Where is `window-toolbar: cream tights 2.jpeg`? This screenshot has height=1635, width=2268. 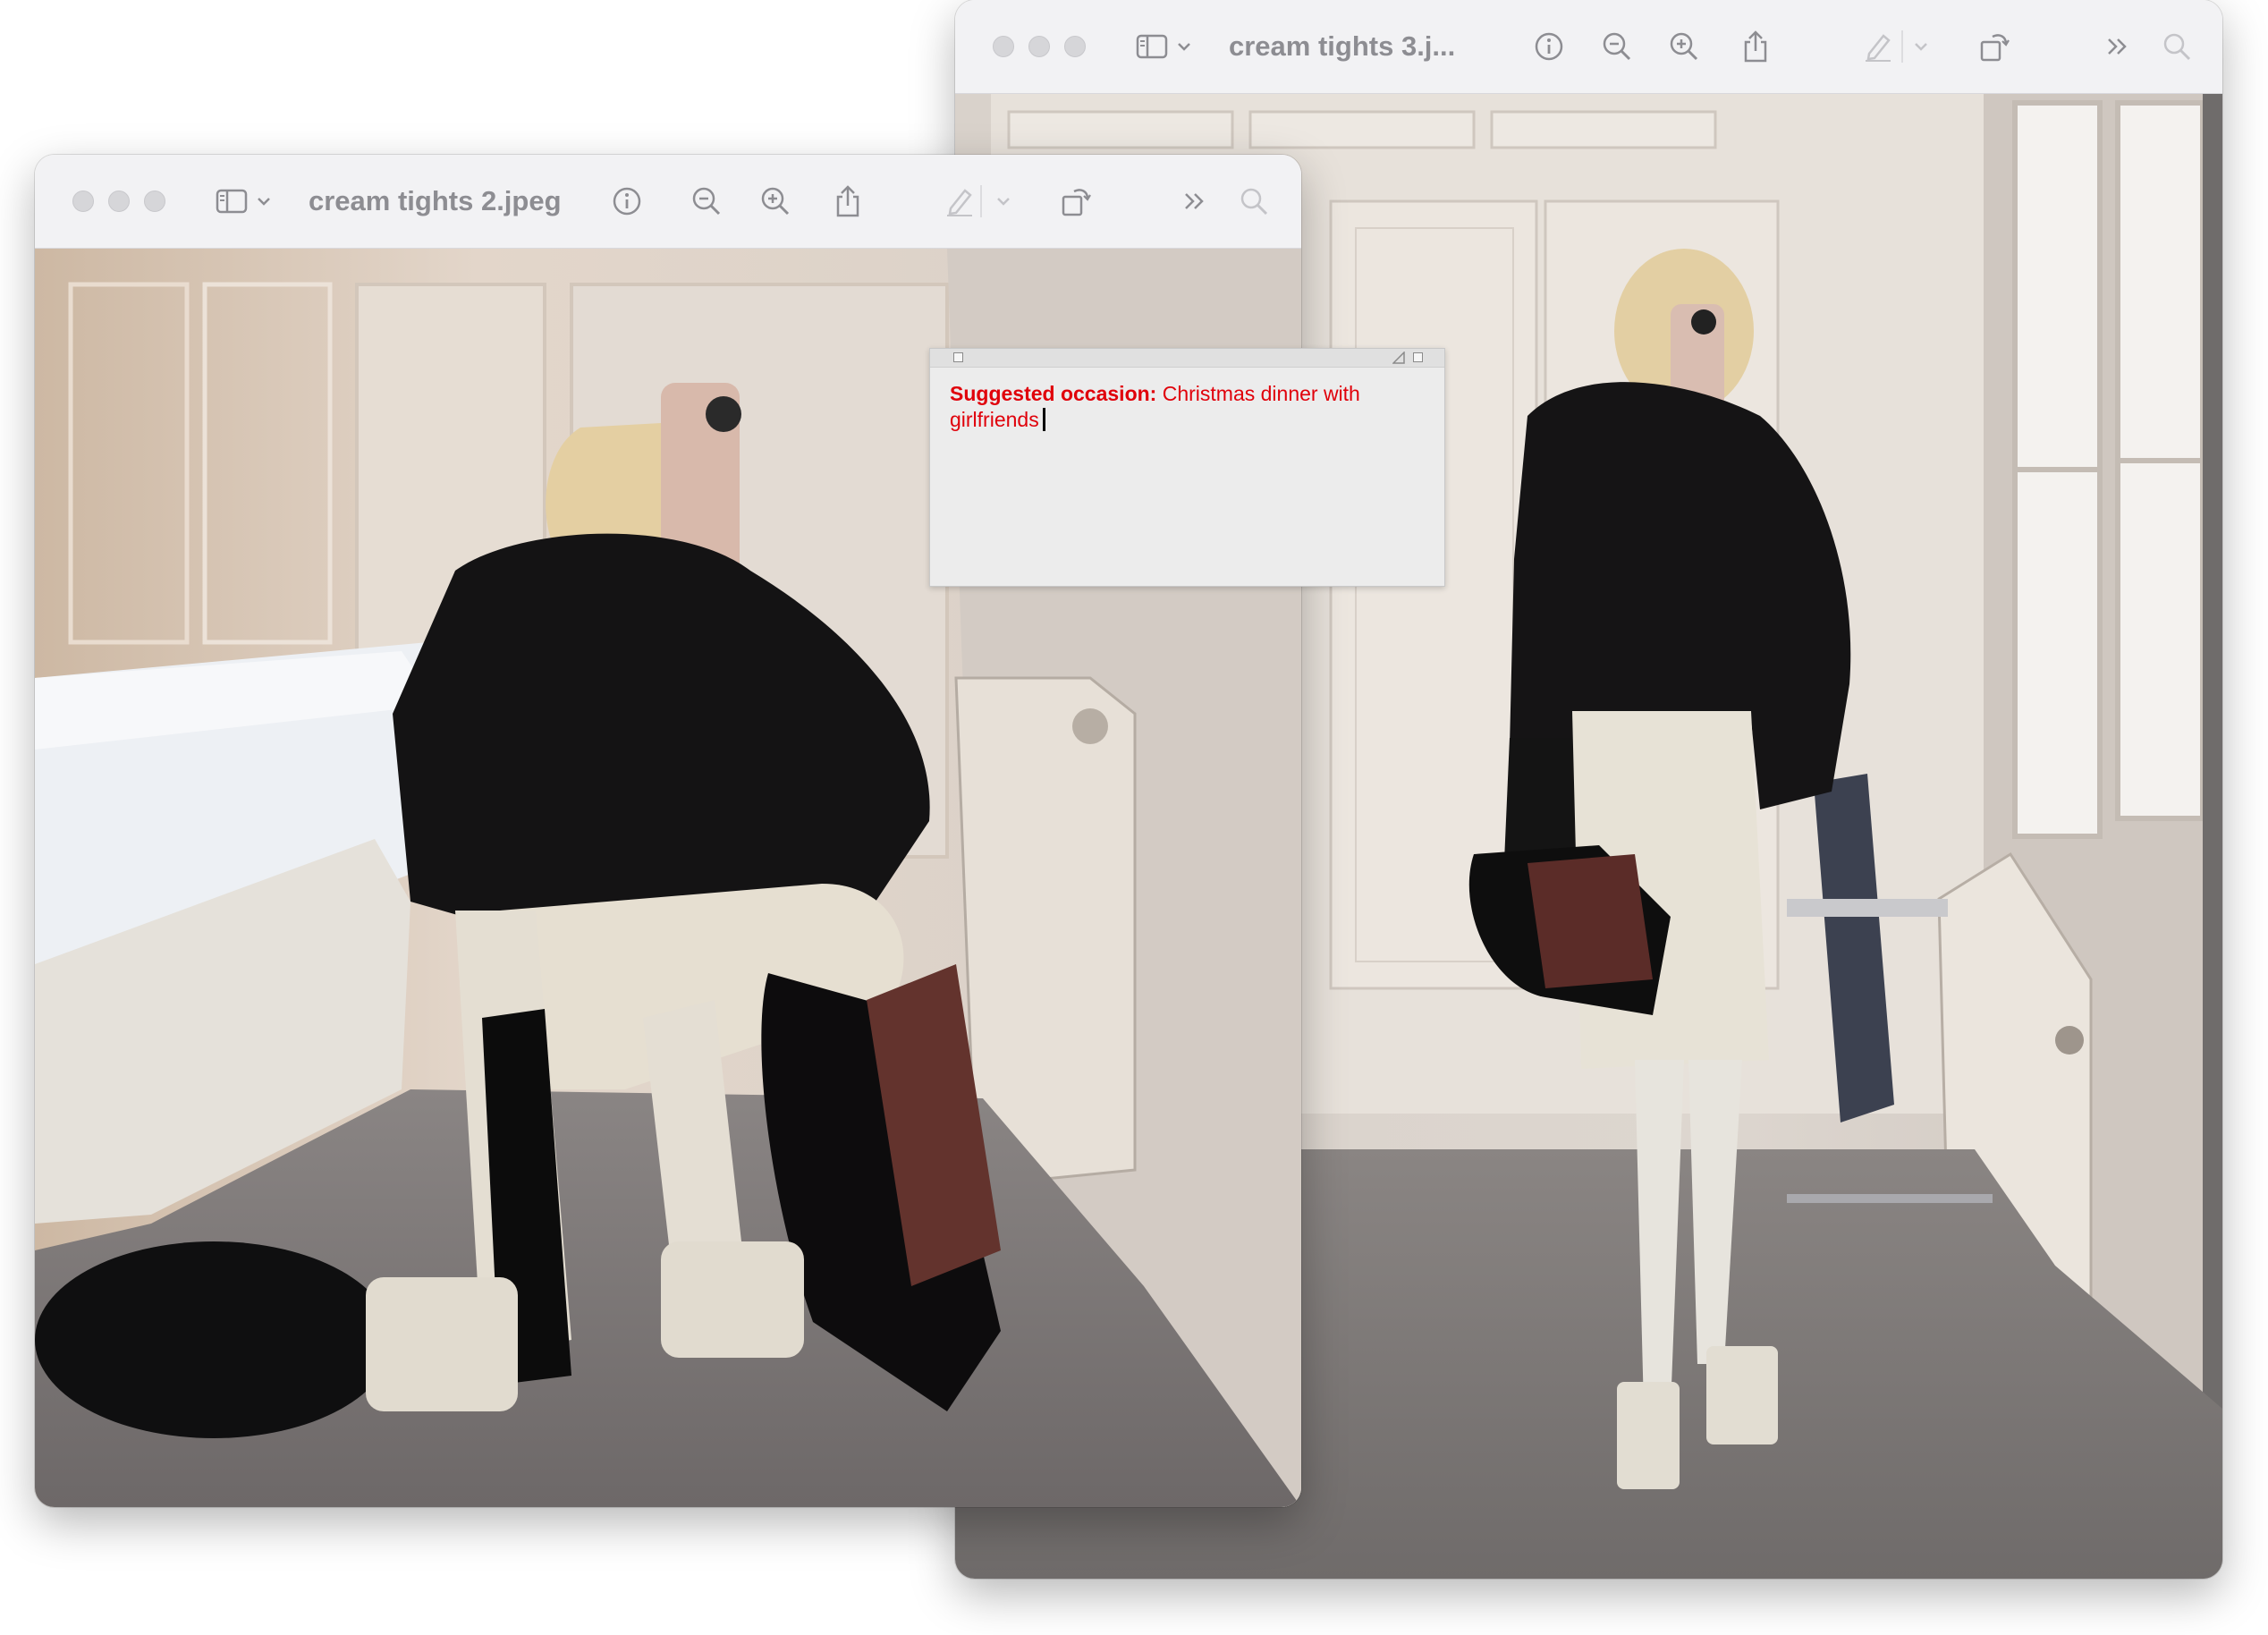
window-toolbar: cream tights 2.jpeg is located at coordinates (668, 202).